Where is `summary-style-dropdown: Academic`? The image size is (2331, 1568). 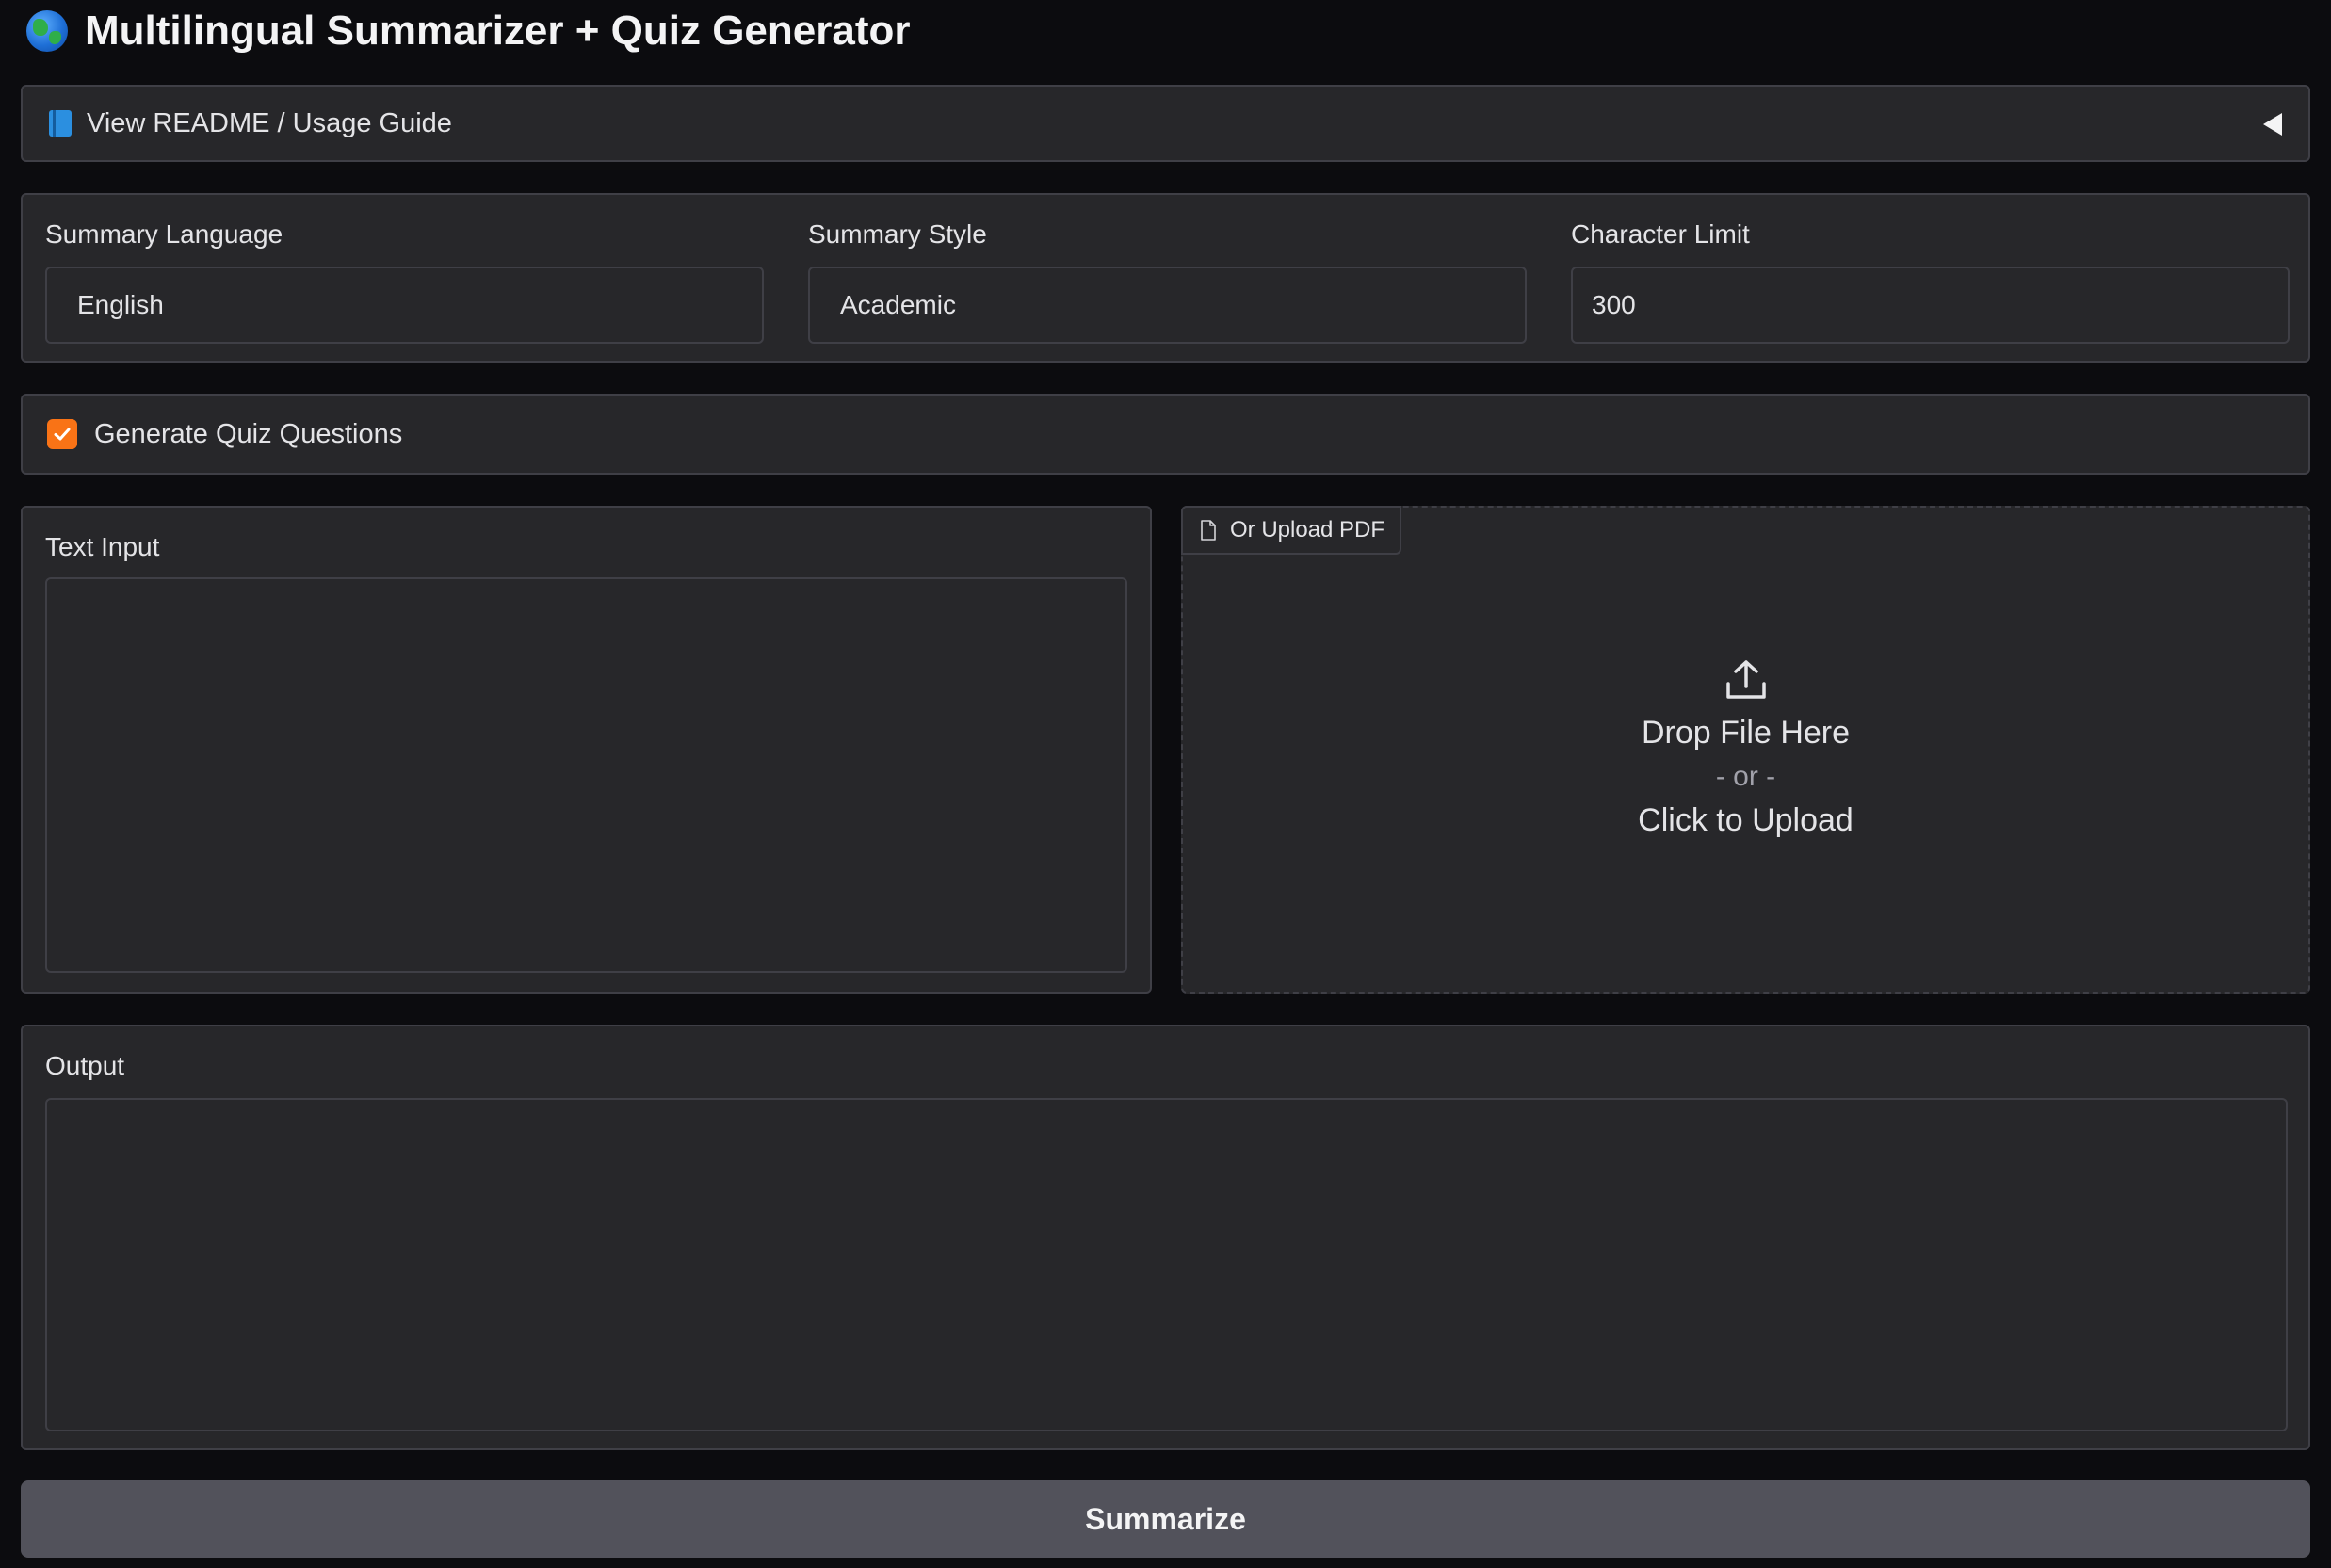
summary-style-dropdown: Academic is located at coordinates (1167, 305).